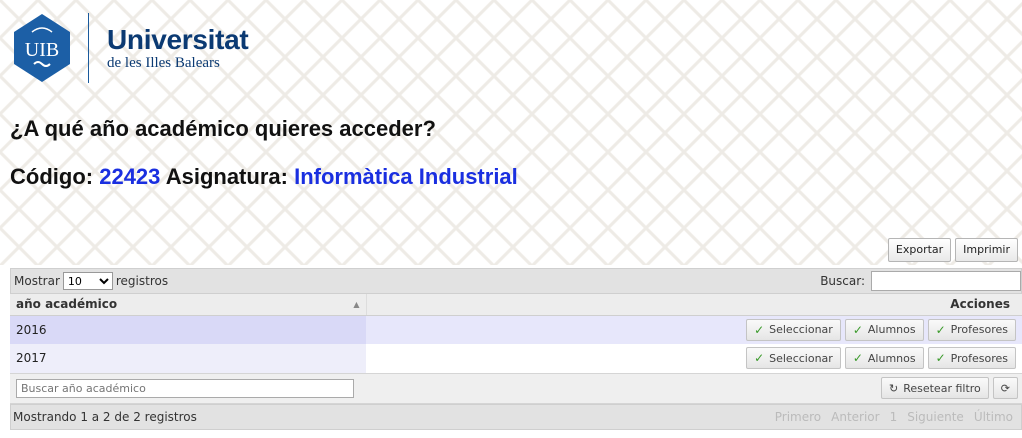  Describe the element at coordinates (946, 281) in the screenshot. I see `search-input` at that location.